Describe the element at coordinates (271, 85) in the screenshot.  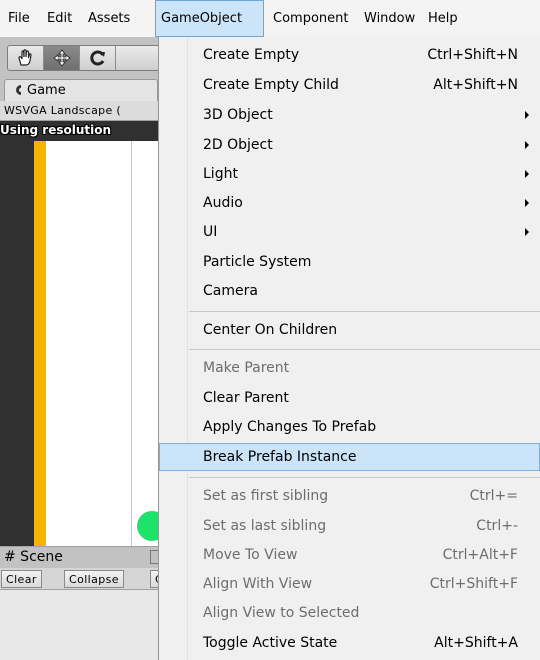
I see `menu-item-label: Create Empty Child` at that location.